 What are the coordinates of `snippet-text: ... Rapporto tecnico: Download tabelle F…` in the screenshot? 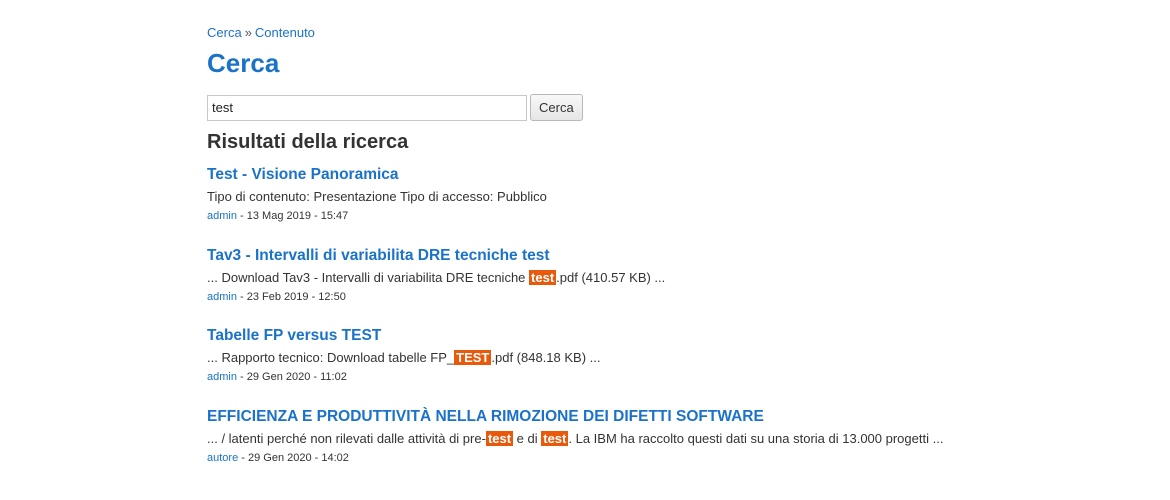 It's located at (331, 357).